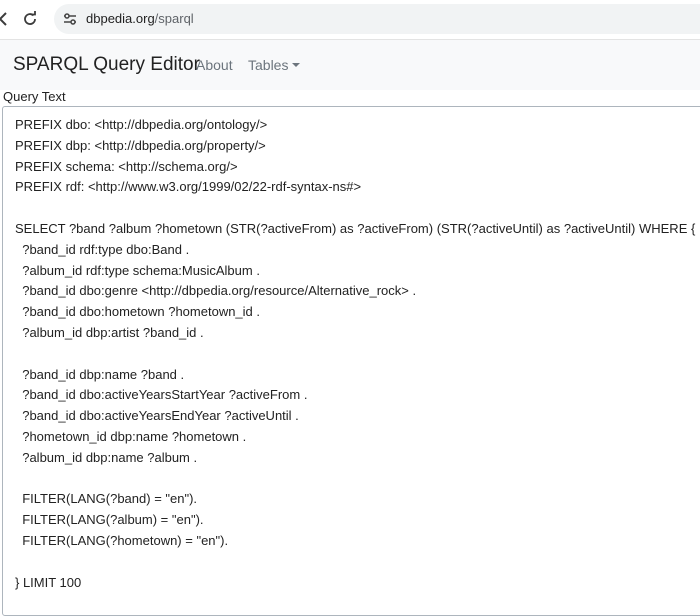 The width and height of the screenshot is (700, 616). Describe the element at coordinates (100, 374) in the screenshot. I see `query-line: ?band_id dbp:name ?band .` at that location.